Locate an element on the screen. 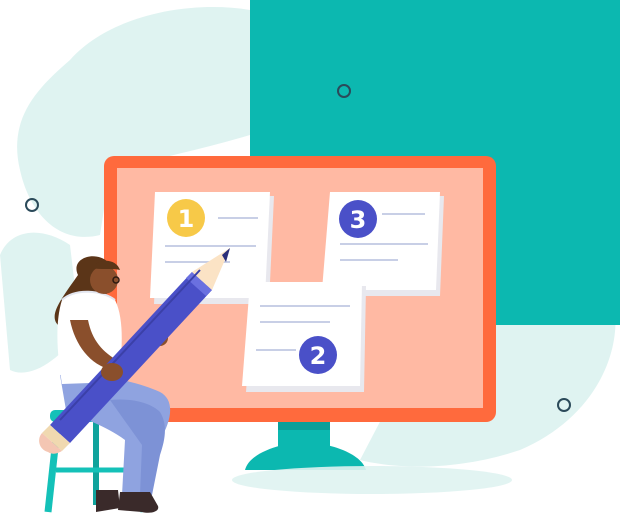 This screenshot has height=523, width=620. sticky-note-3: 3 is located at coordinates (383, 244).